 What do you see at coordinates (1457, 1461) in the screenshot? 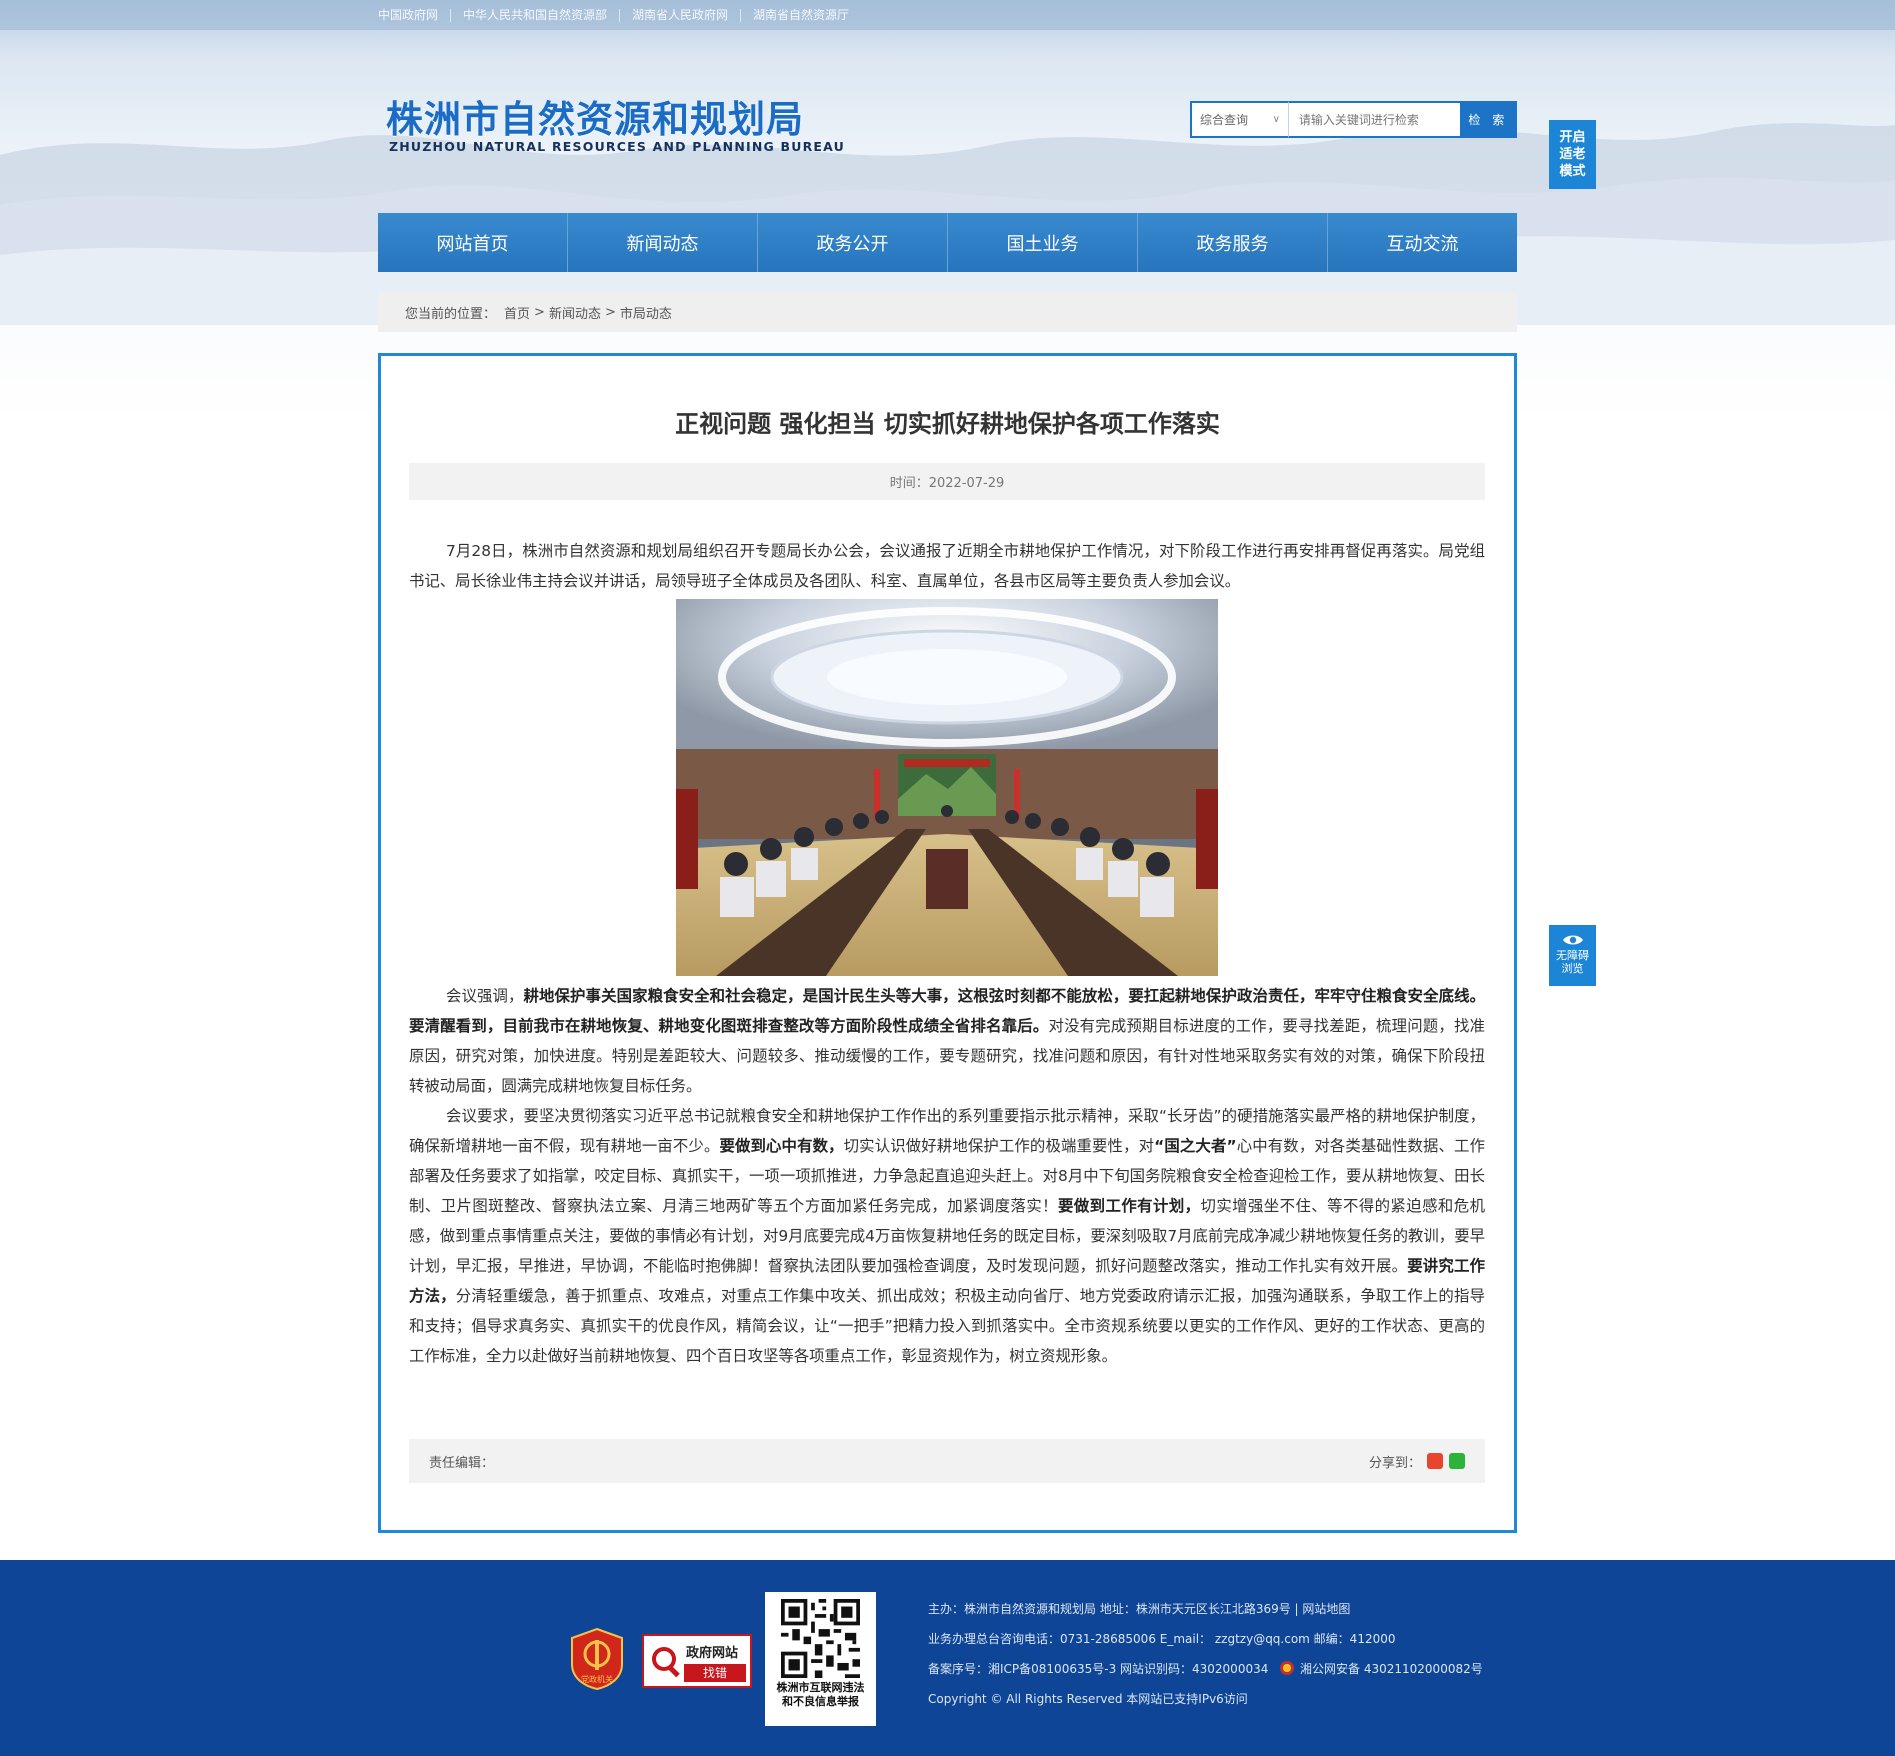
I see `wechat-share-icon` at bounding box center [1457, 1461].